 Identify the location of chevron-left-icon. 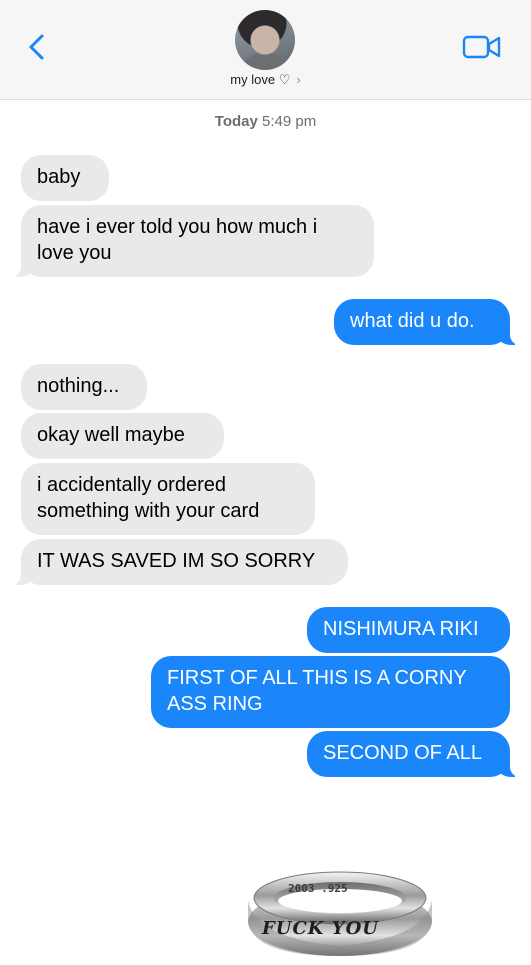
(37, 47).